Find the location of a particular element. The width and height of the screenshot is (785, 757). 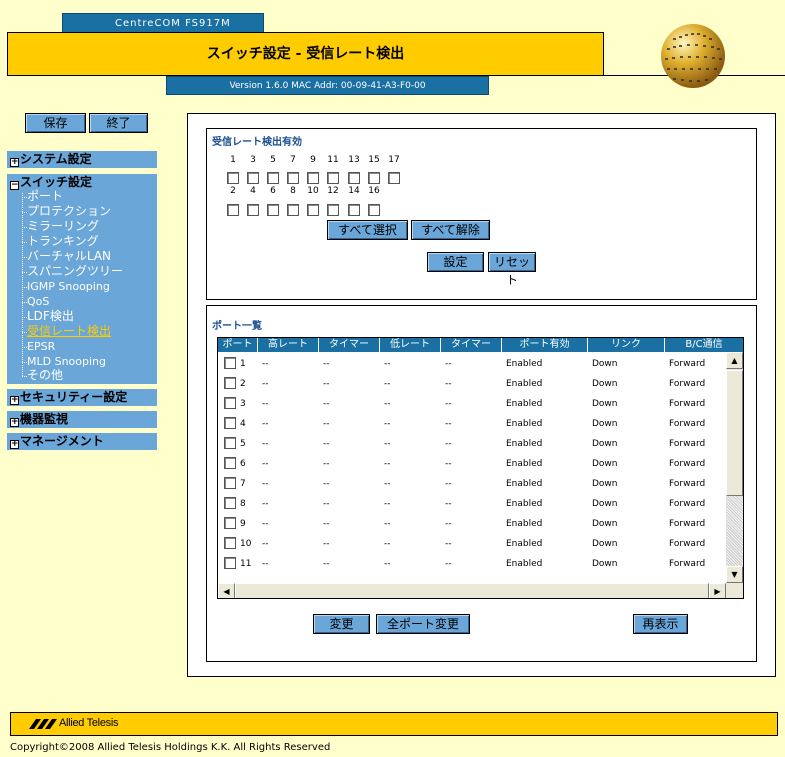

cell-port: 3 is located at coordinates (243, 404).